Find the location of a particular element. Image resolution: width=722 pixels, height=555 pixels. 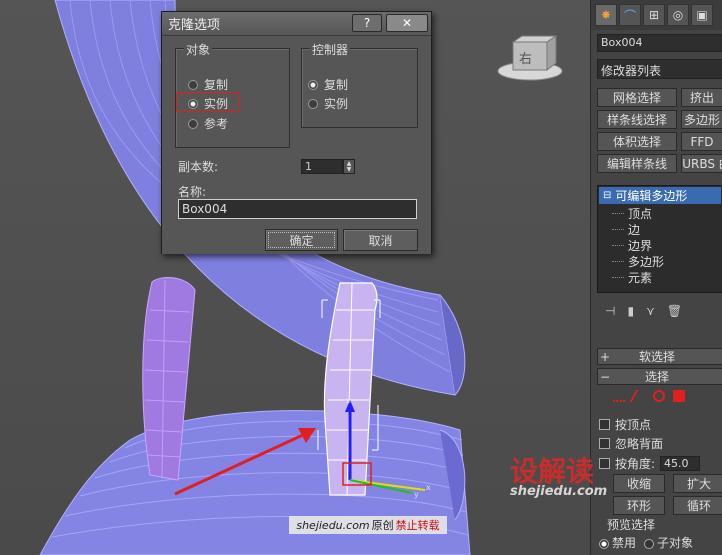

svg-text: z is located at coordinates (348, 400).